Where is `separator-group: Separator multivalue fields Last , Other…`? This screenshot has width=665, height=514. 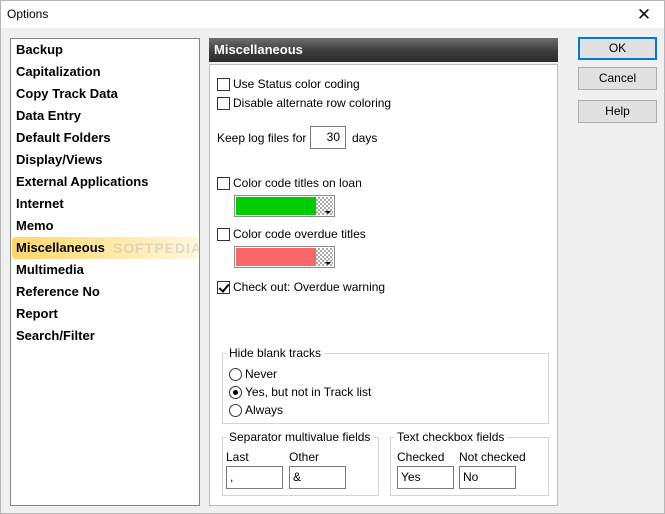 separator-group: Separator multivalue fields Last , Other… is located at coordinates (300, 463).